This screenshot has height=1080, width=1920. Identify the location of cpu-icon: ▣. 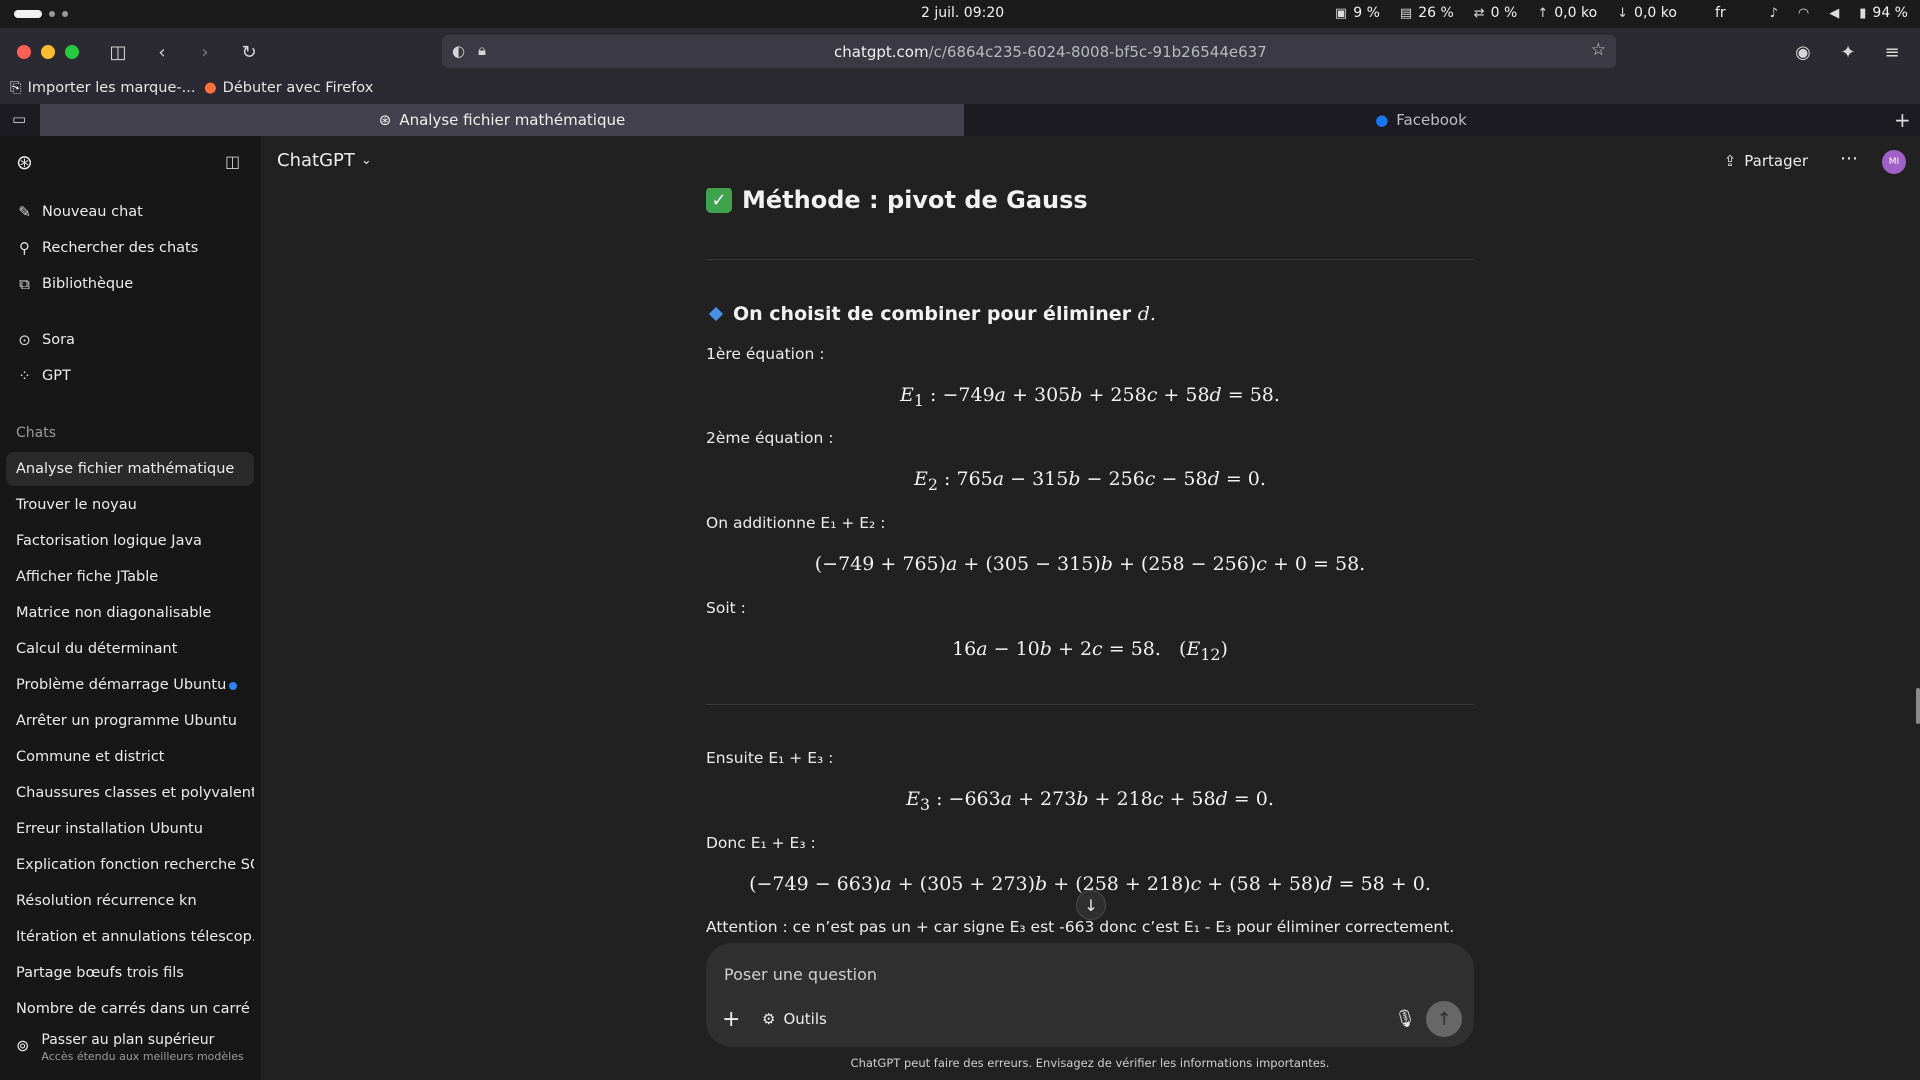
(1341, 13).